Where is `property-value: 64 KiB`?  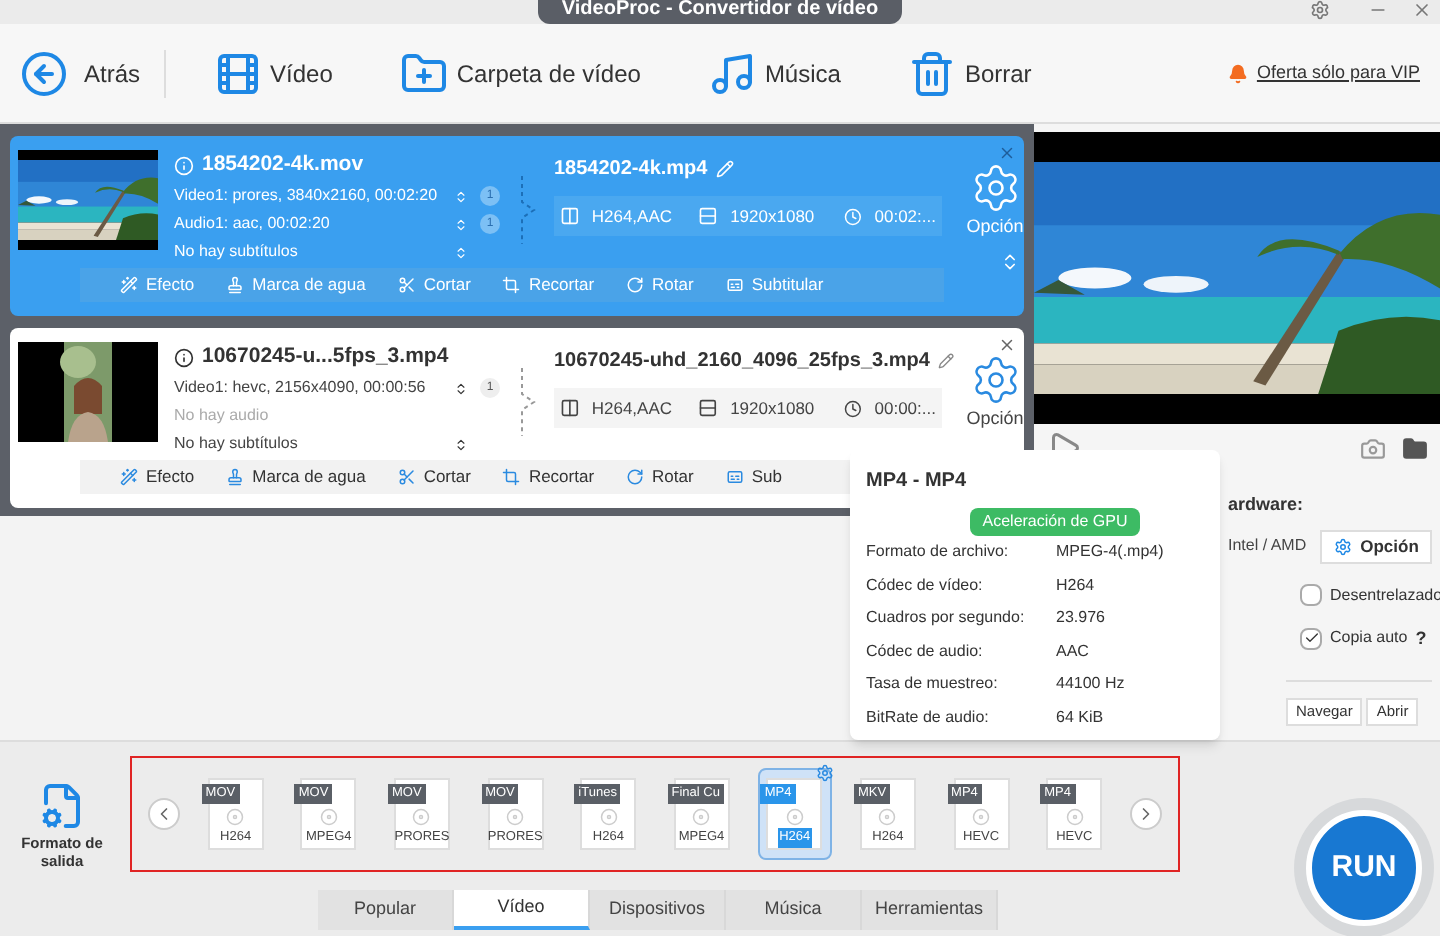 property-value: 64 KiB is located at coordinates (1080, 717).